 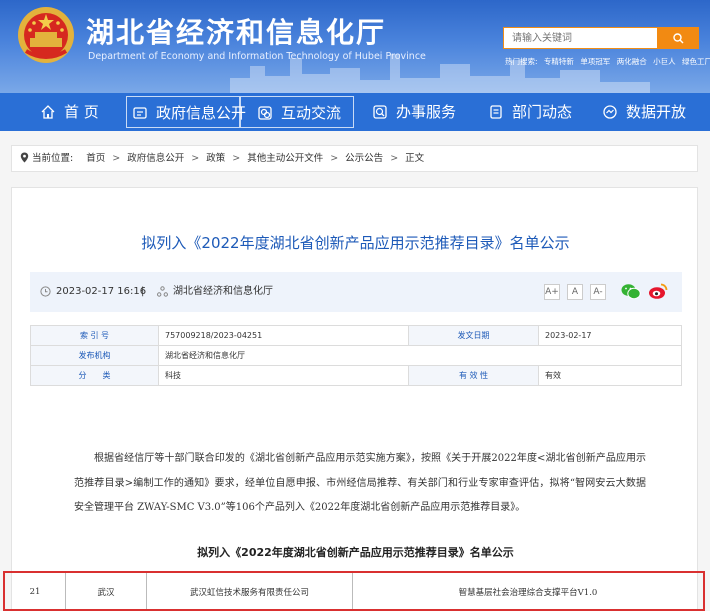 I want to click on breadcrumb-label: 当前位置:, so click(x=53, y=158).